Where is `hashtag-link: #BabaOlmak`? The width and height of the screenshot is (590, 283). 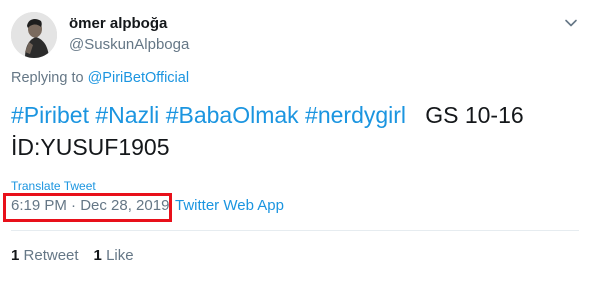 hashtag-link: #BabaOlmak is located at coordinates (232, 115).